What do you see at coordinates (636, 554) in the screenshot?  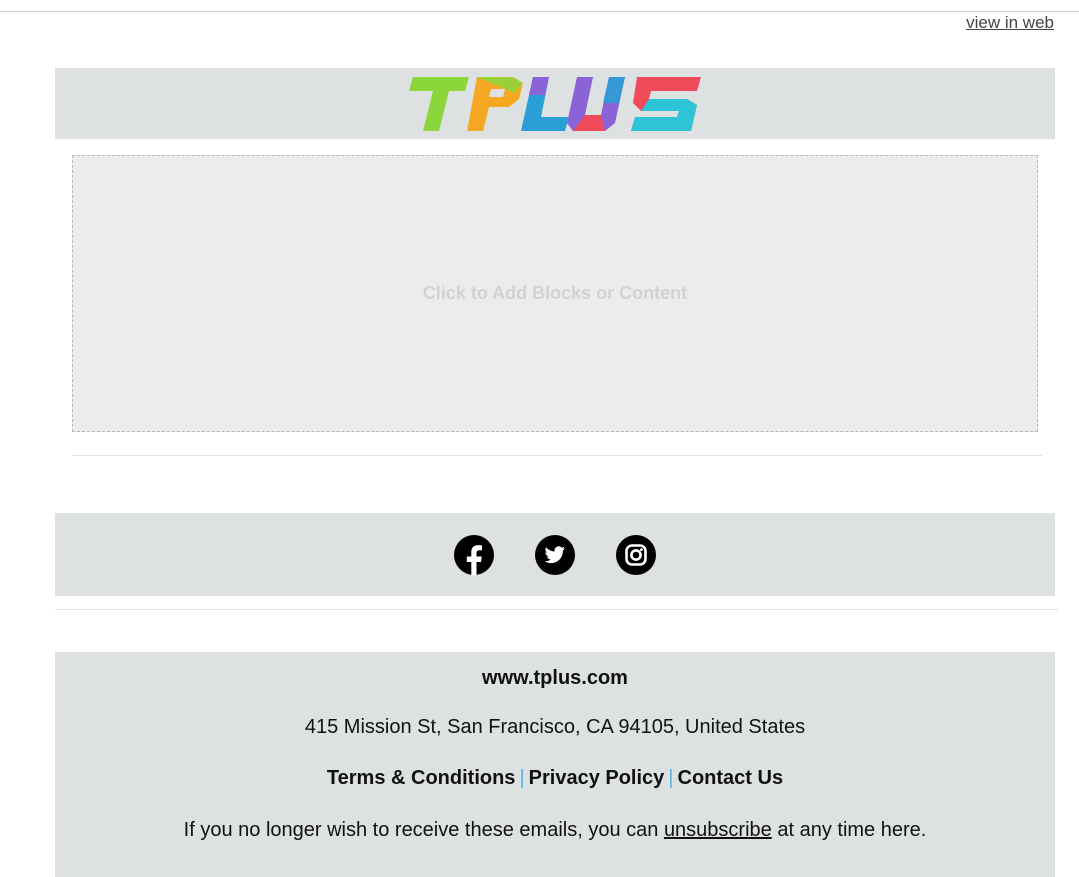 I see `instagram-icon` at bounding box center [636, 554].